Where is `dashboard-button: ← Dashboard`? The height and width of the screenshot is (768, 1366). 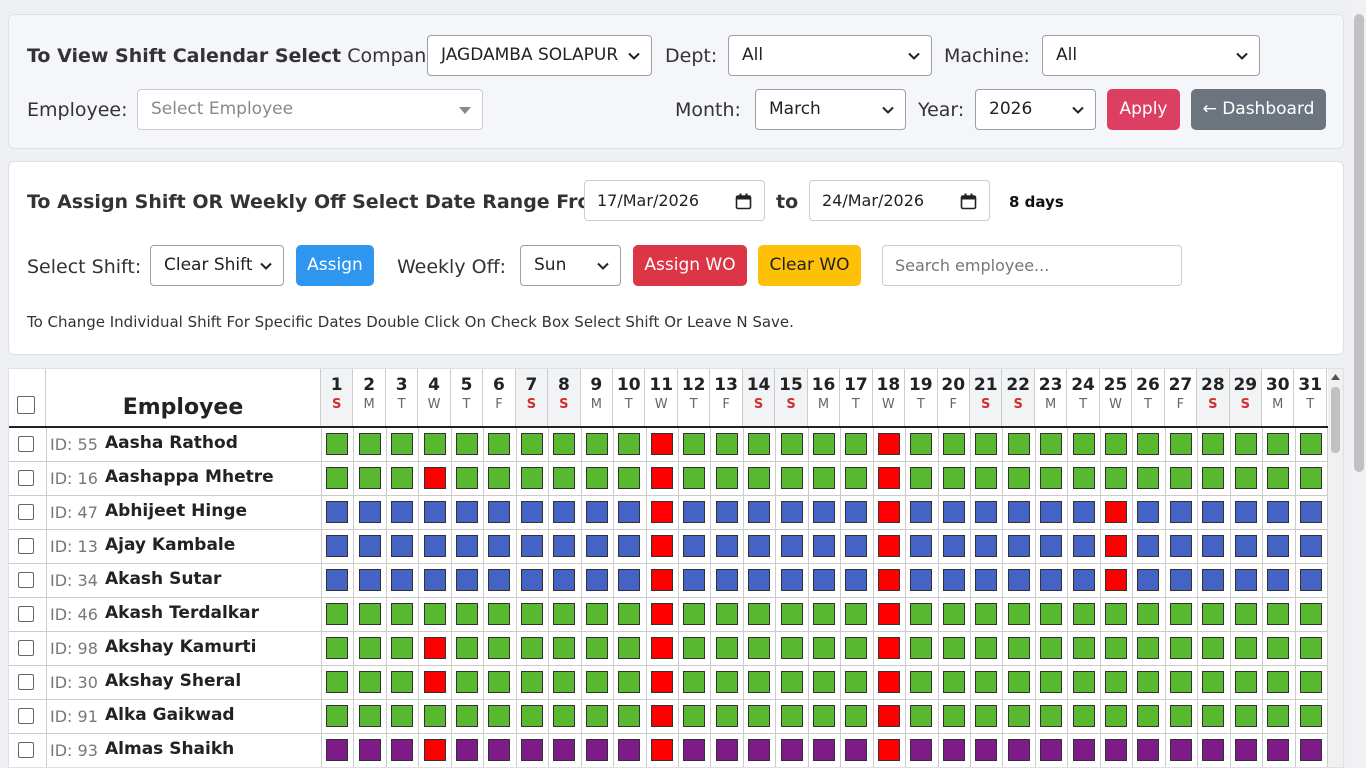
dashboard-button: ← Dashboard is located at coordinates (1258, 109).